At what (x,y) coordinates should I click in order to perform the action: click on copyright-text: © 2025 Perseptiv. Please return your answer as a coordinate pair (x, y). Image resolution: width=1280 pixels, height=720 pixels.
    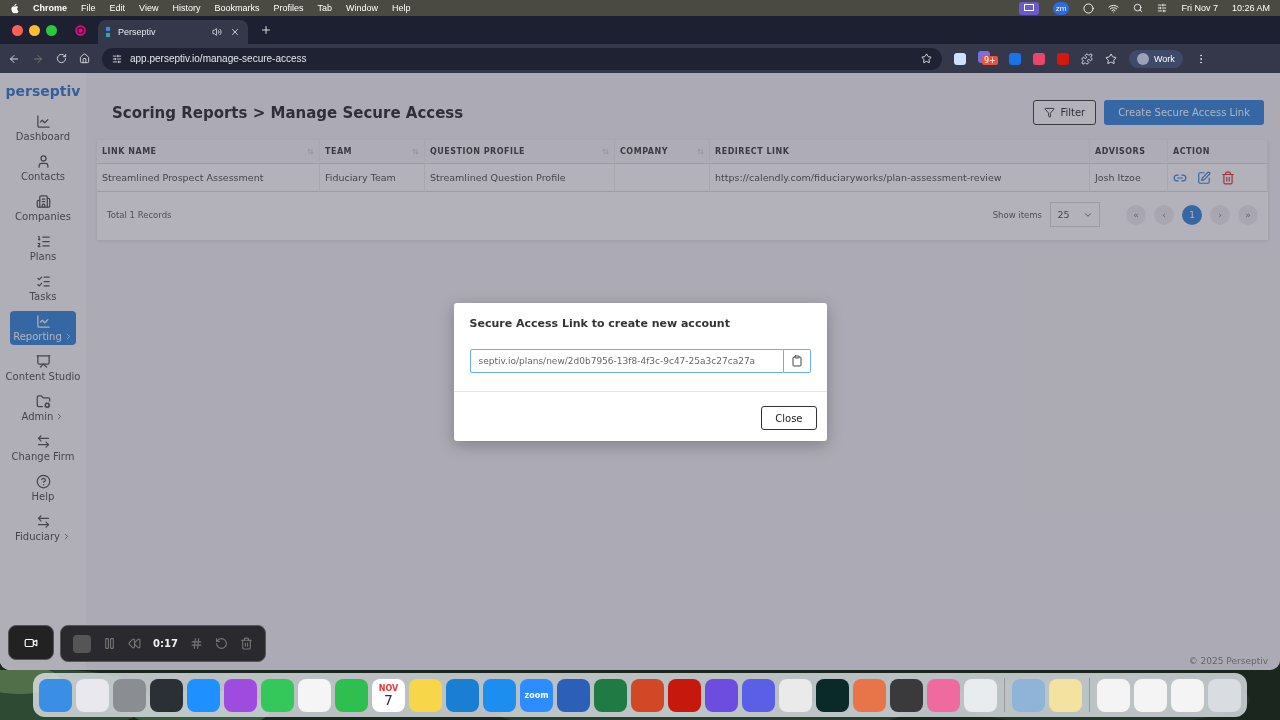
    Looking at the image, I should click on (1228, 661).